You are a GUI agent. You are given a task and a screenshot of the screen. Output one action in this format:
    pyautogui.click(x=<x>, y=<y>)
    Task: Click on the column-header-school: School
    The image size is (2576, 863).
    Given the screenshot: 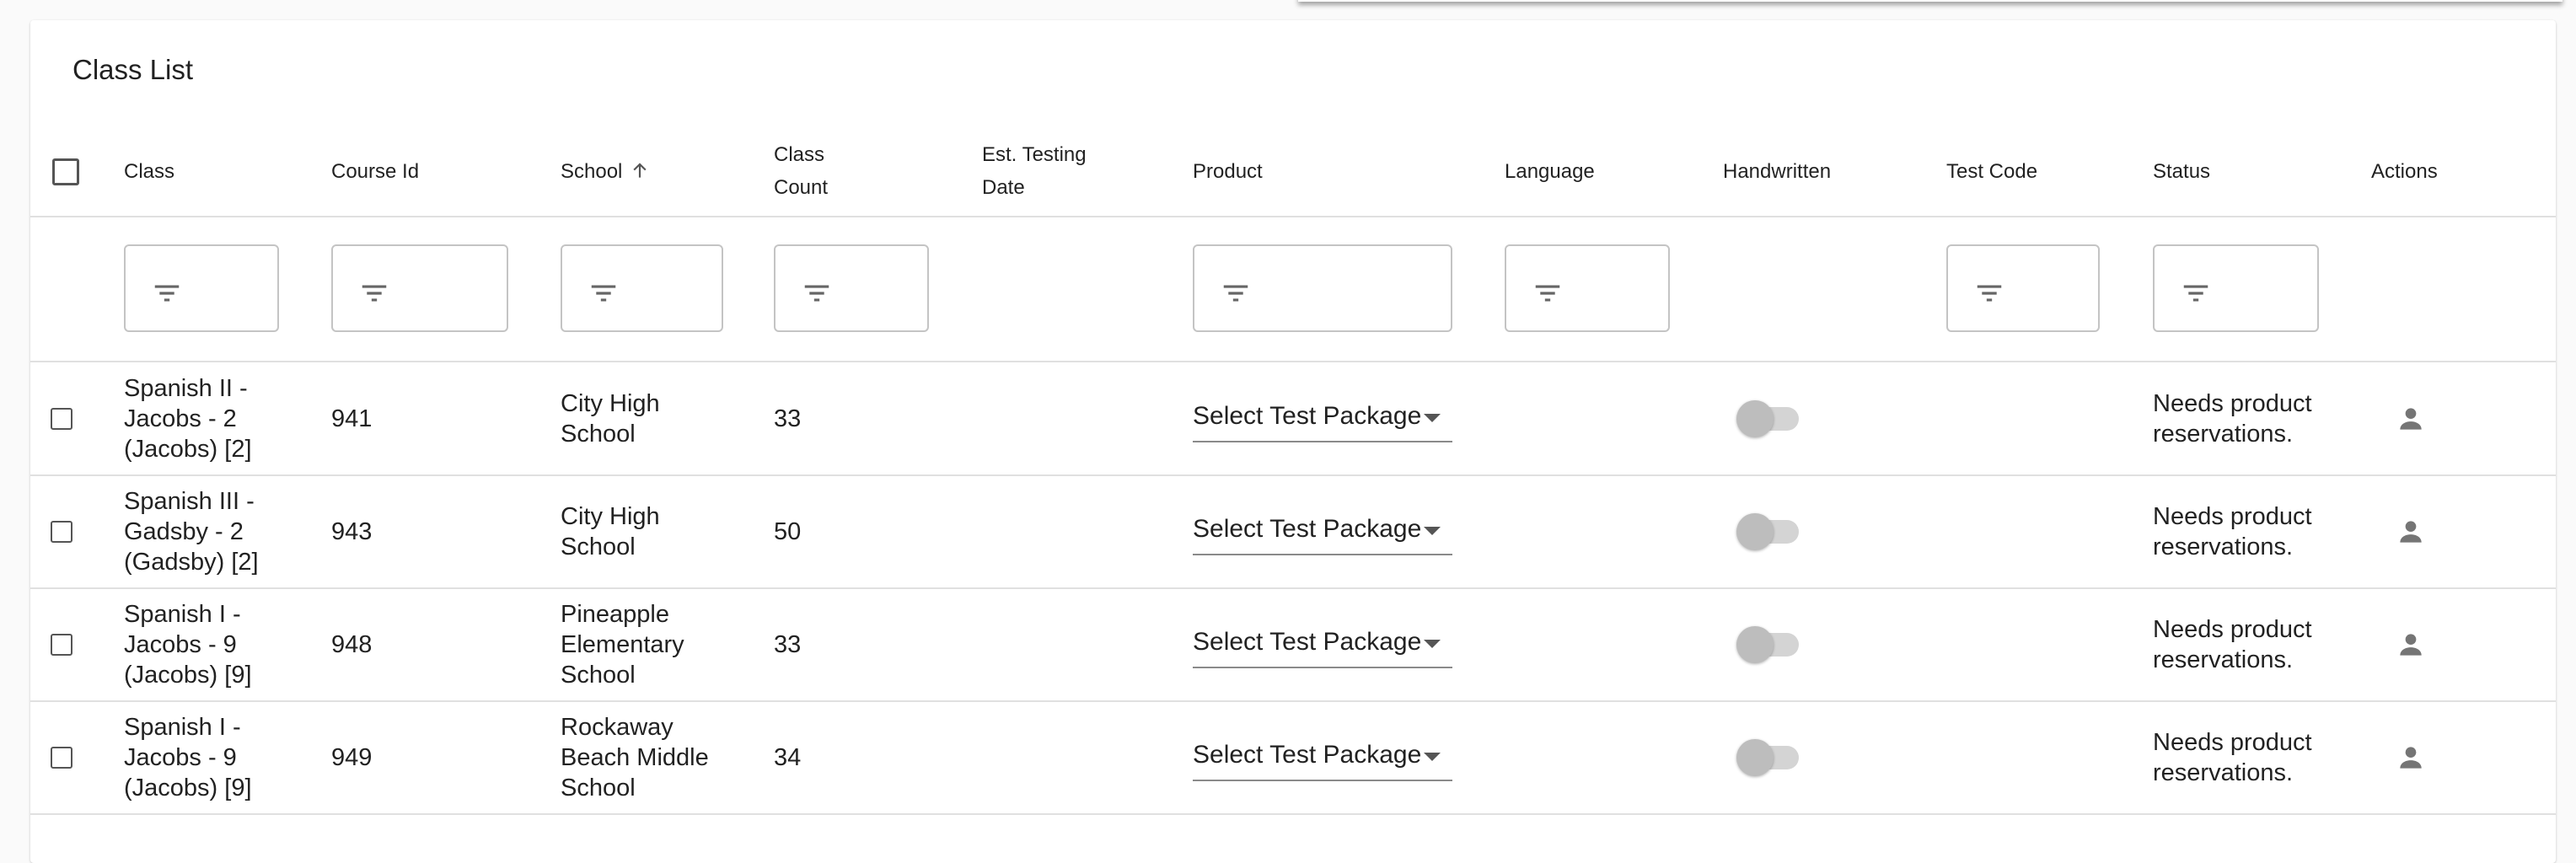 What is the action you would take?
    pyautogui.click(x=606, y=173)
    